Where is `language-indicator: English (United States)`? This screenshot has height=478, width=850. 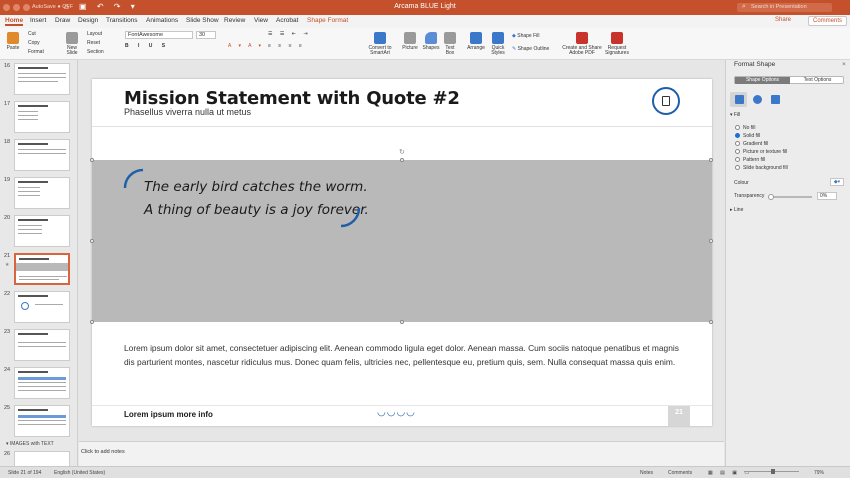
language-indicator: English (United States) is located at coordinates (79, 473).